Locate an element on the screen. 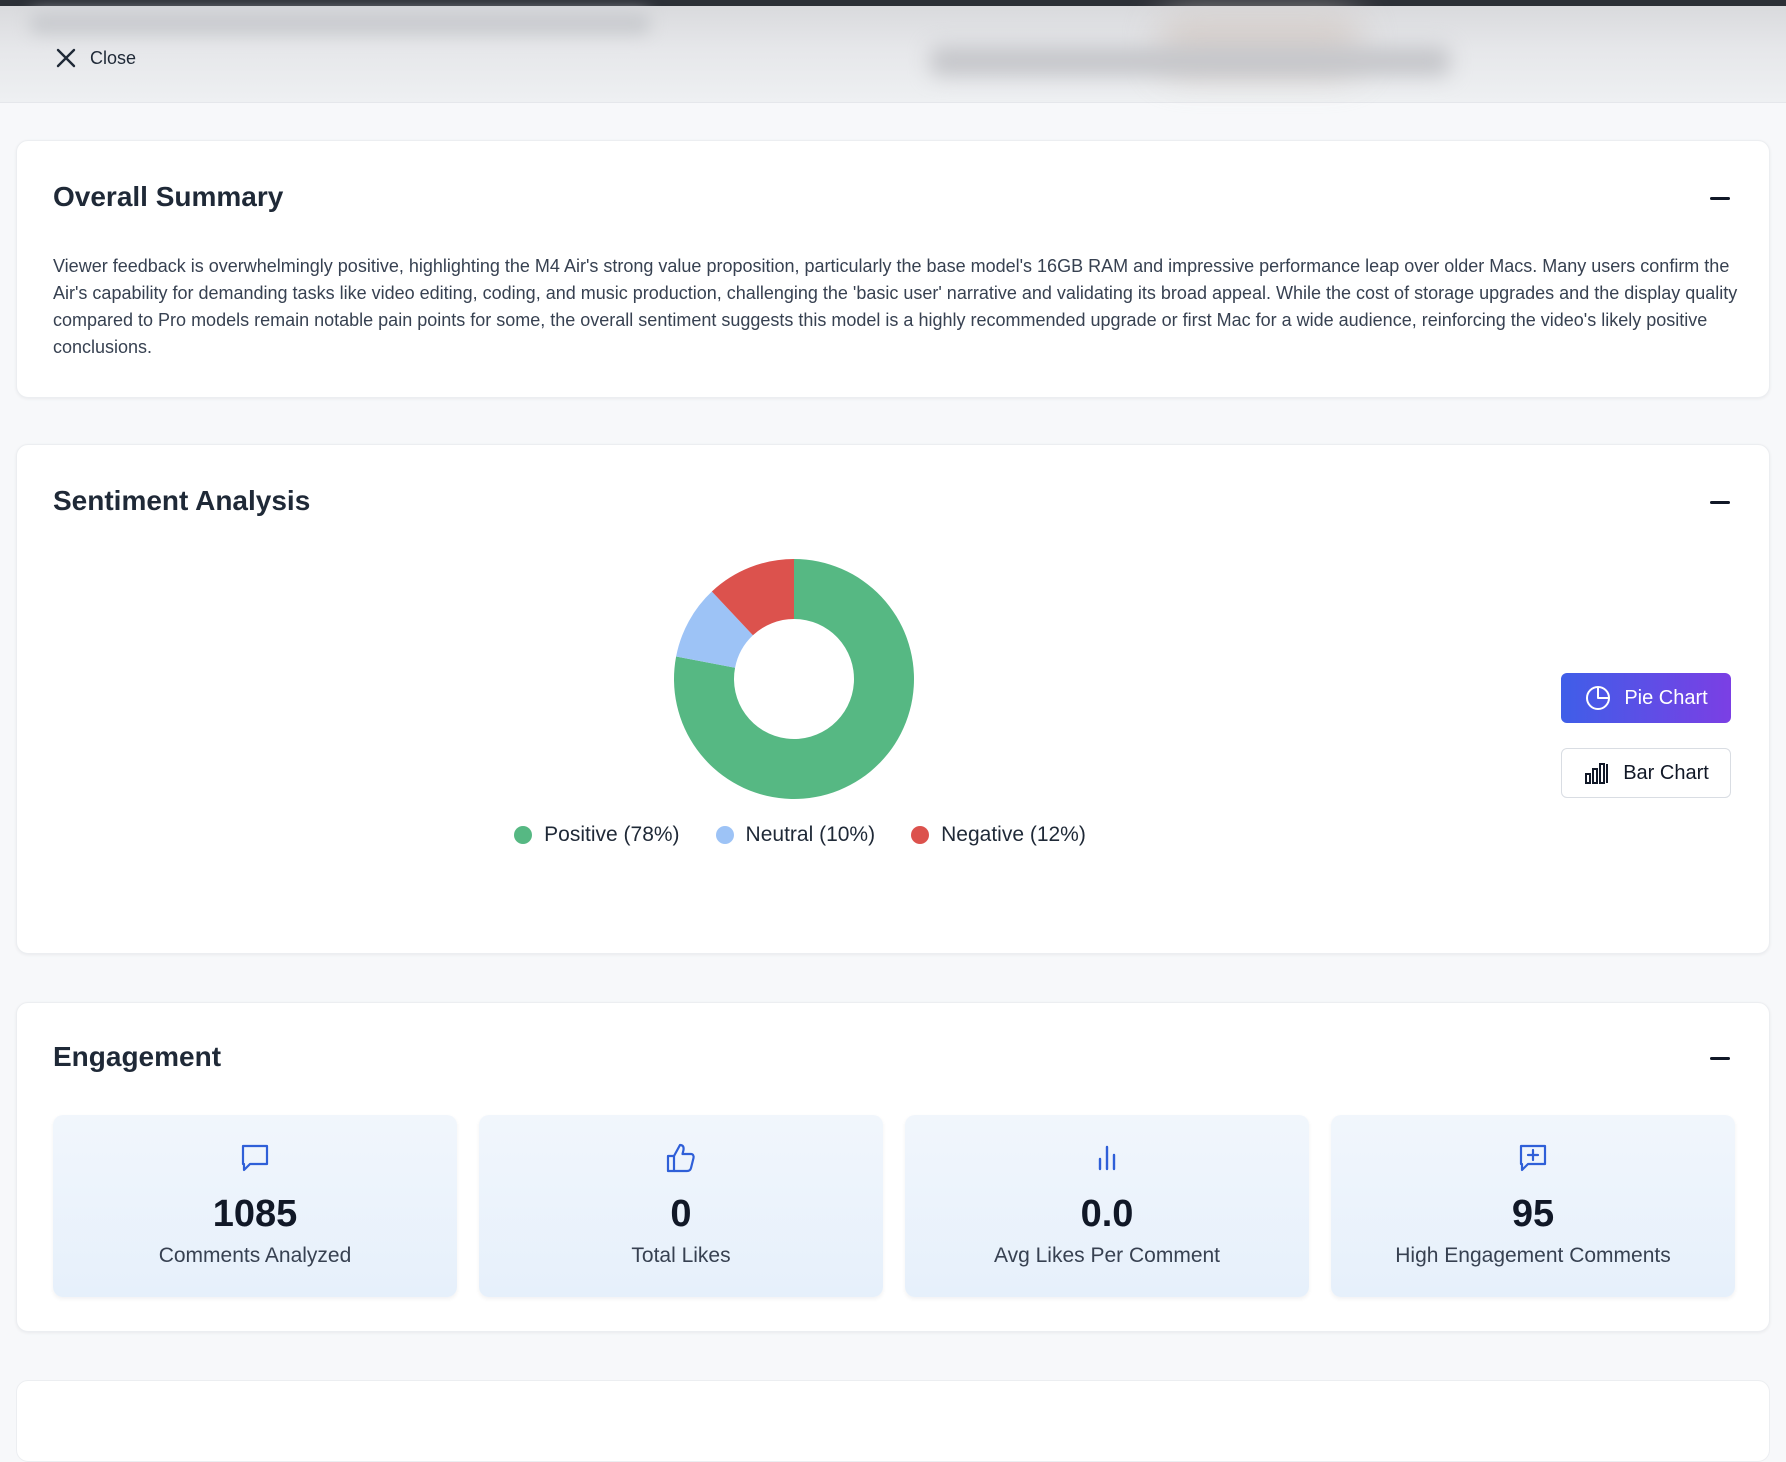 The image size is (1786, 1462). next-section-card is located at coordinates (893, 1421).